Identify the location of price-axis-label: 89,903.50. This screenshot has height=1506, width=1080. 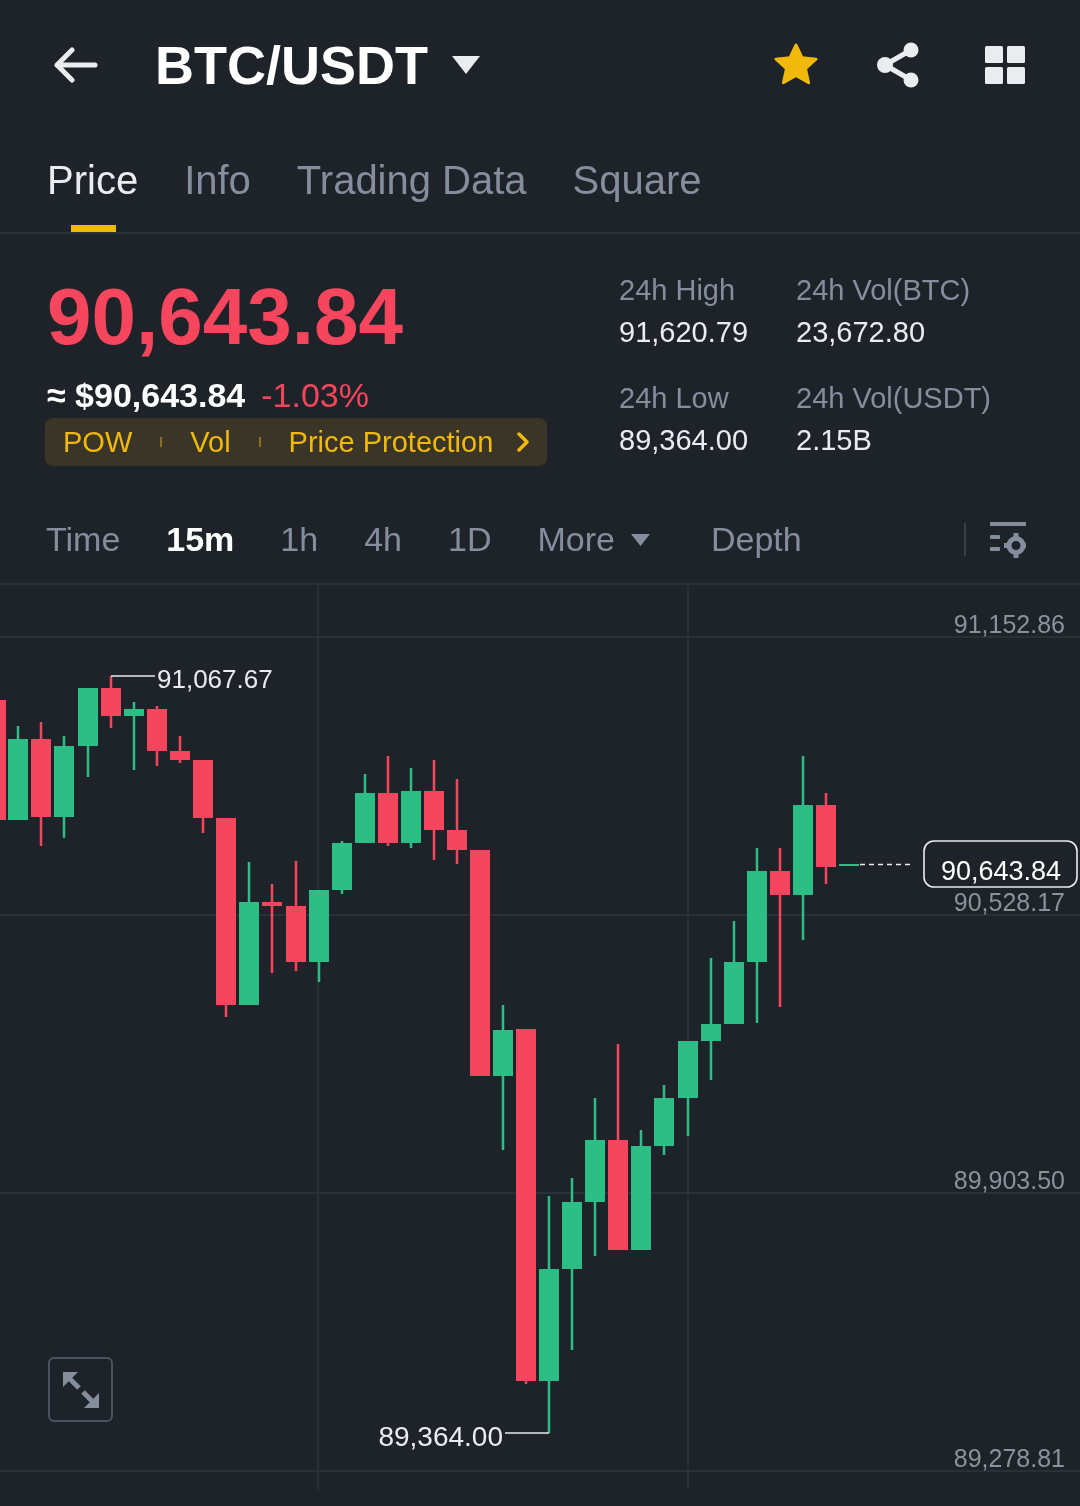
(1009, 1180).